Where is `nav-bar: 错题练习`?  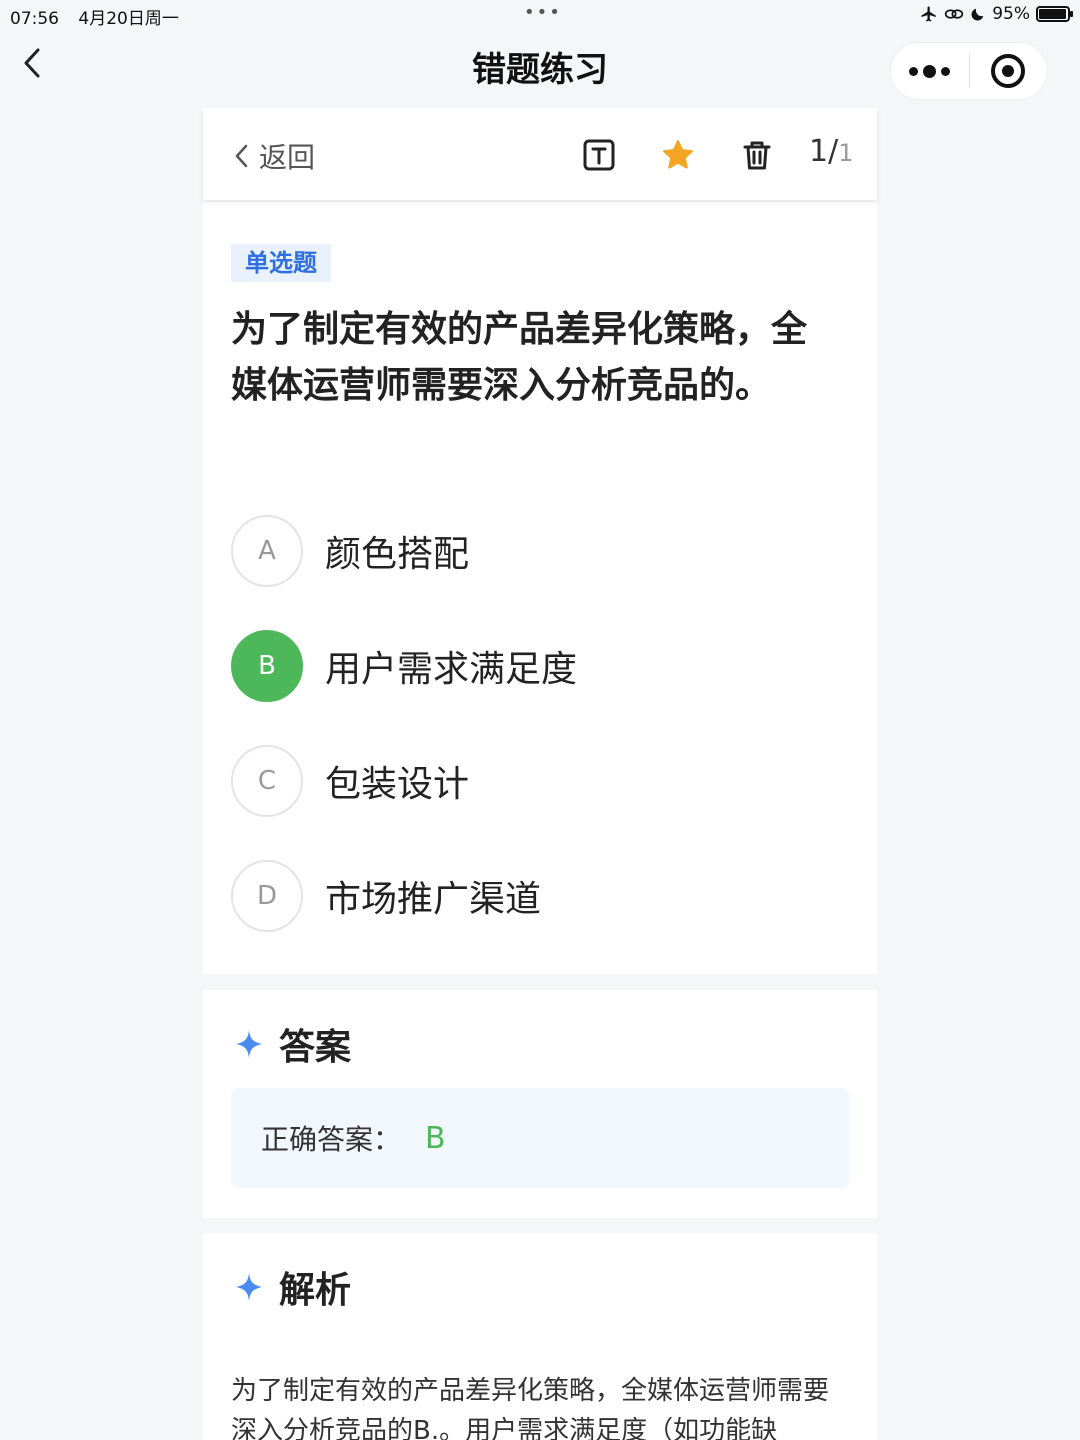
nav-bar: 错题练习 is located at coordinates (540, 69).